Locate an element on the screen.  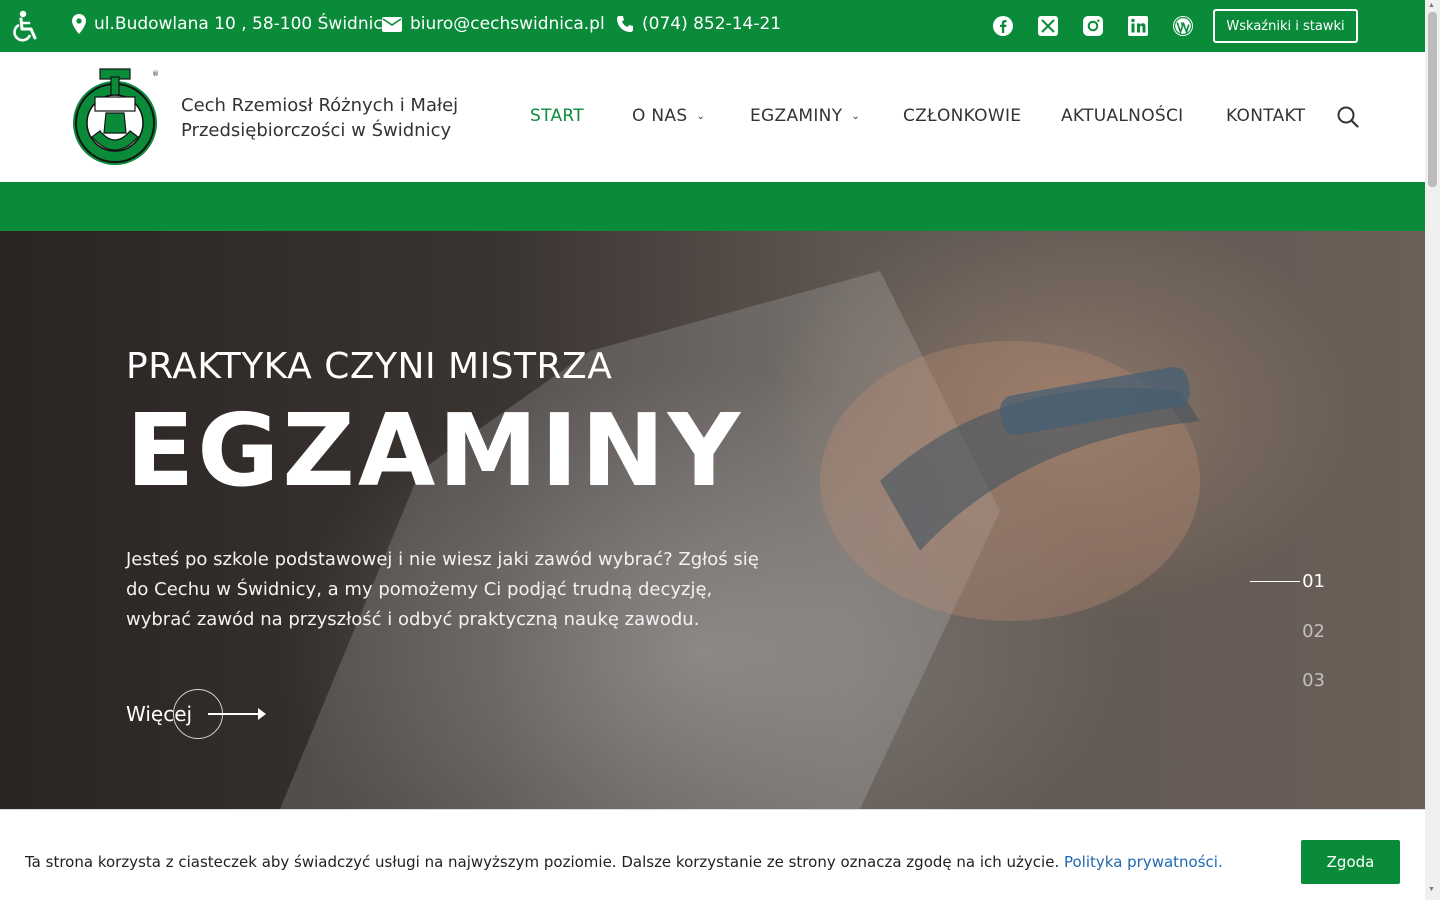
search-icon is located at coordinates (1348, 117).